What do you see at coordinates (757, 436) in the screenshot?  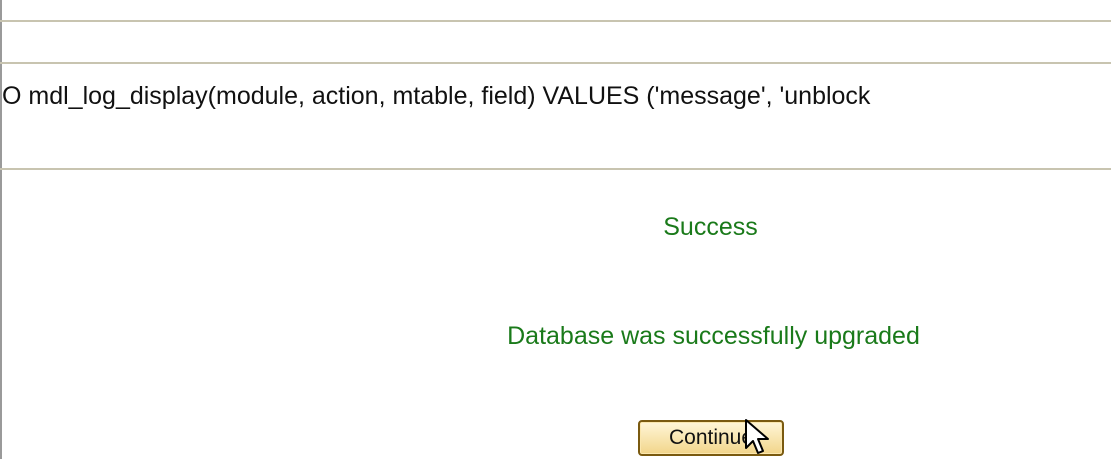 I see `mouse-pointer-icon` at bounding box center [757, 436].